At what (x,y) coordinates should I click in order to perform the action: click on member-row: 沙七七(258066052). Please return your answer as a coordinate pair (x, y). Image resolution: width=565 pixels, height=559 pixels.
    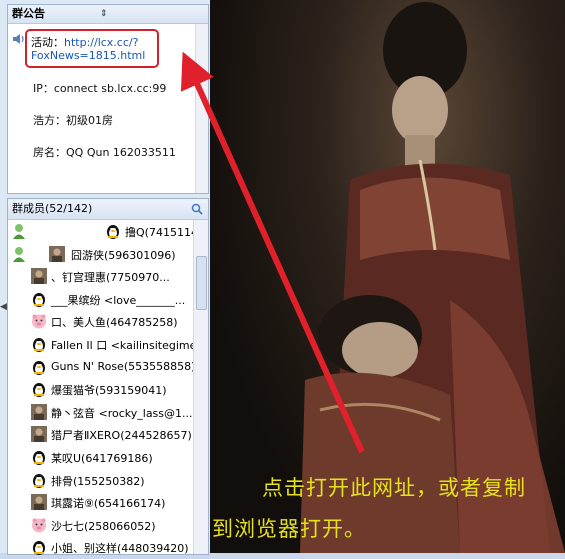
    Looking at the image, I should click on (101, 525).